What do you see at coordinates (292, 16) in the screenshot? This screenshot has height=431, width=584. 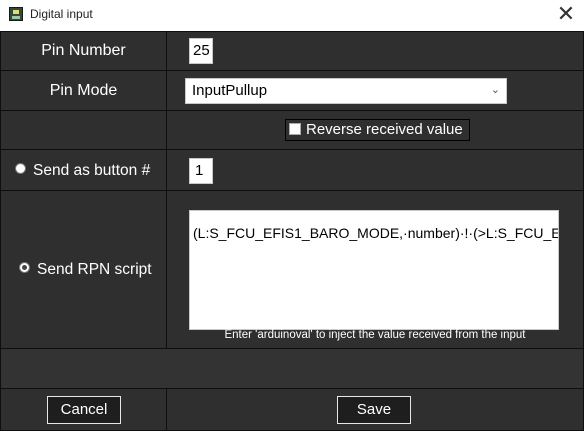 I see `title-bar: Digital input ✕` at bounding box center [292, 16].